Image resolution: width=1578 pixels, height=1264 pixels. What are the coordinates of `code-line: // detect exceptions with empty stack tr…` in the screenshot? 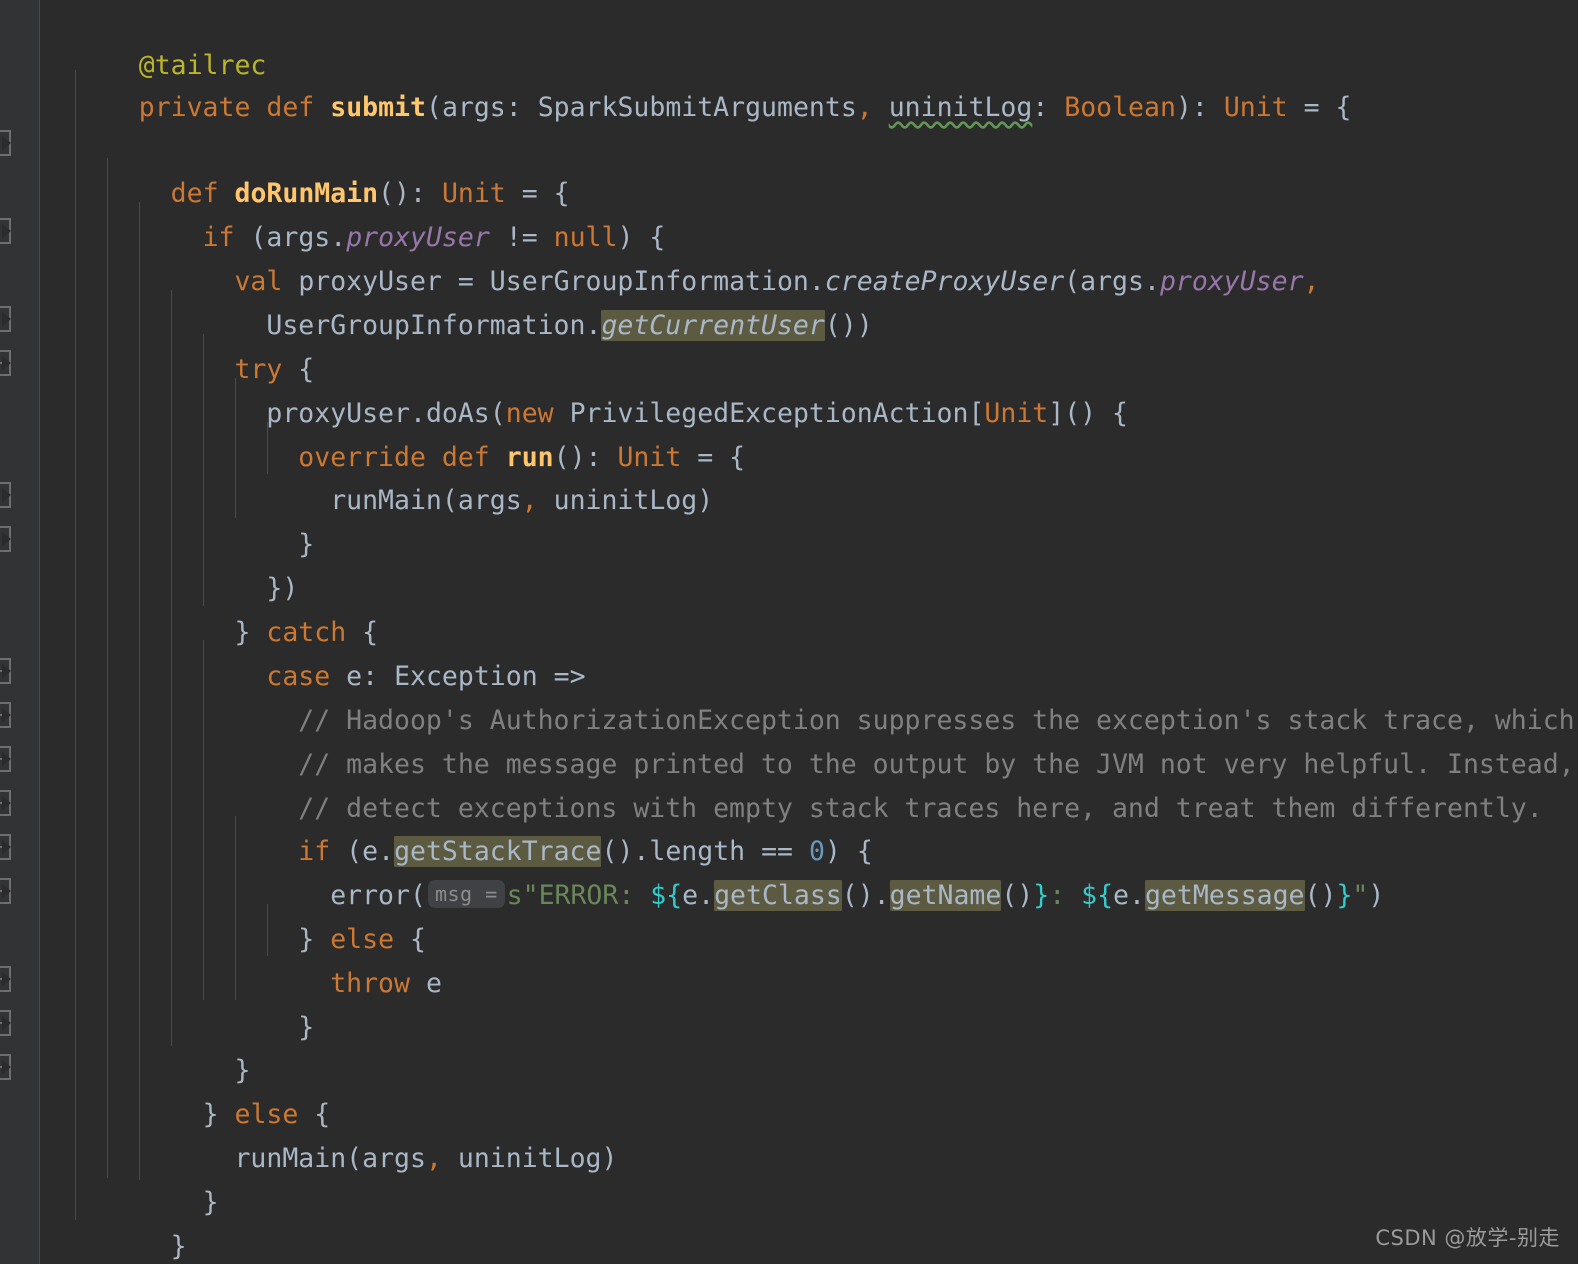 It's located at (792, 783).